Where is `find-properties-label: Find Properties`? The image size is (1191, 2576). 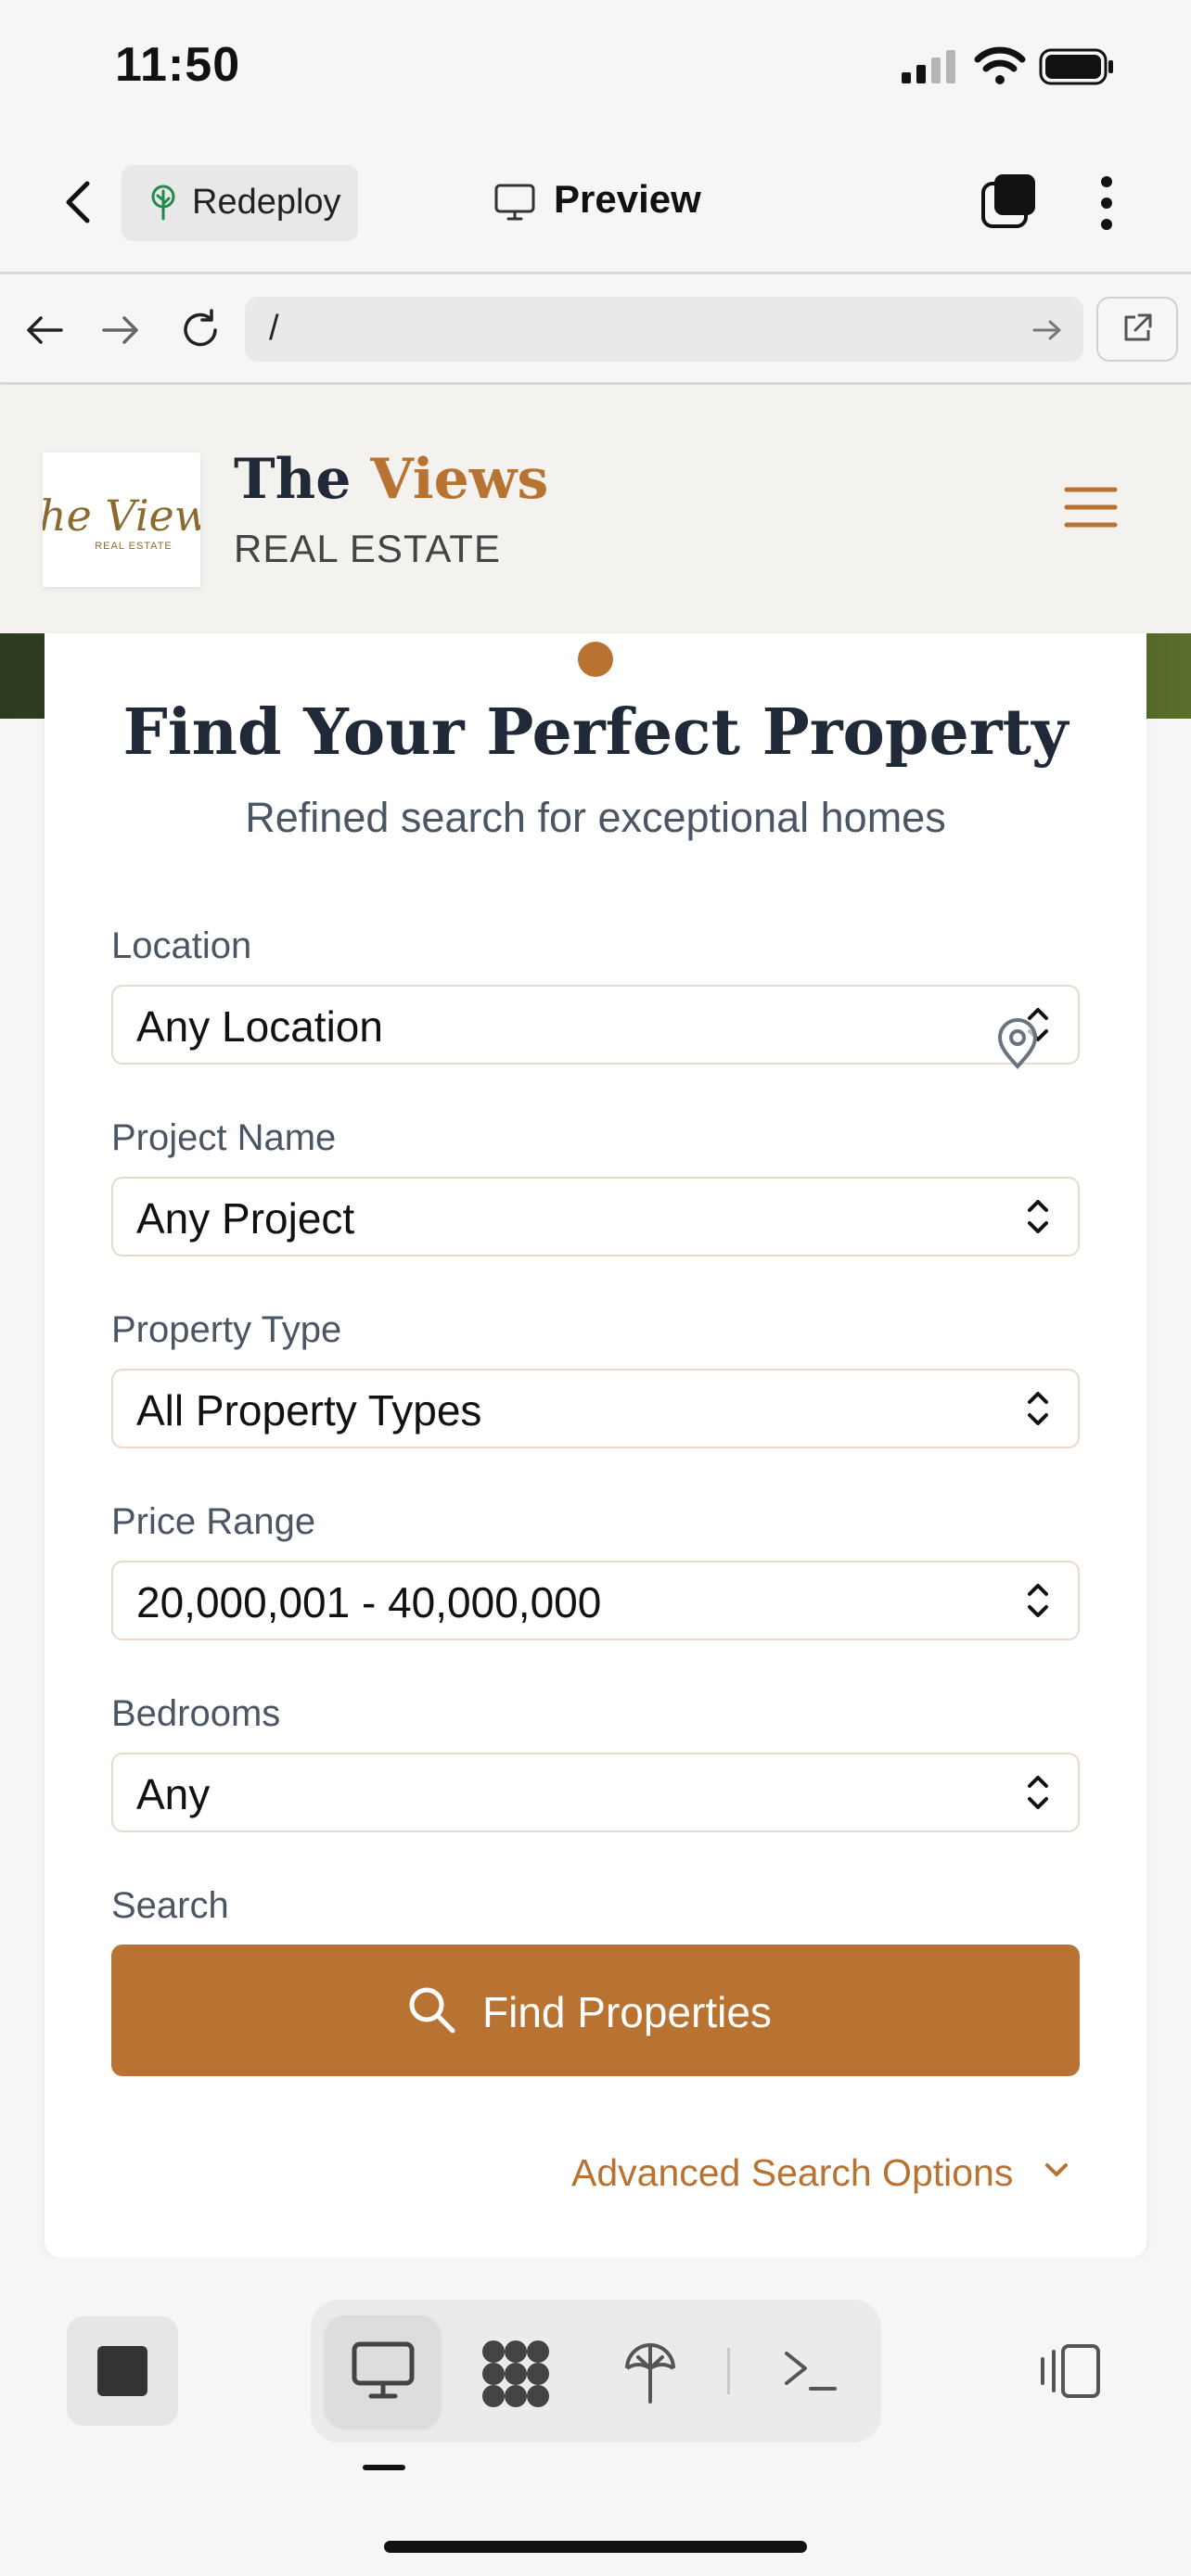 find-properties-label: Find Properties is located at coordinates (627, 2012).